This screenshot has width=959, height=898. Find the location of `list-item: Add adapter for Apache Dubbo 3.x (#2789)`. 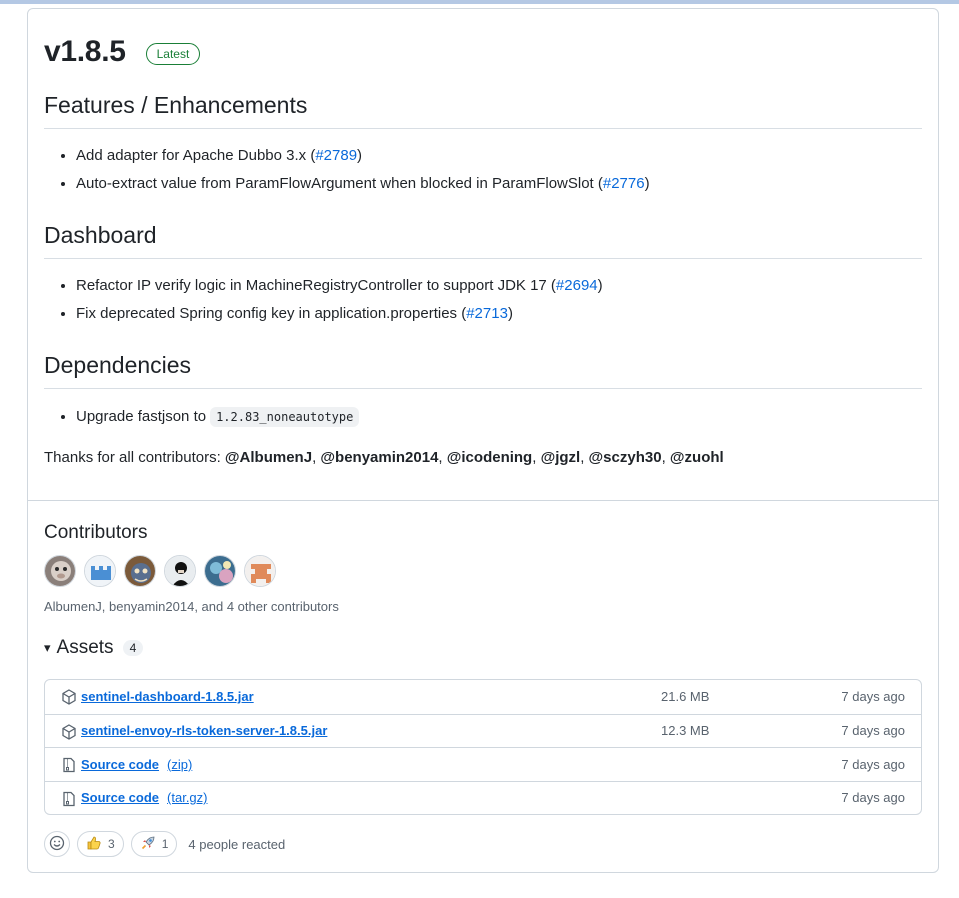

list-item: Add adapter for Apache Dubbo 3.x (#2789) is located at coordinates (363, 156).